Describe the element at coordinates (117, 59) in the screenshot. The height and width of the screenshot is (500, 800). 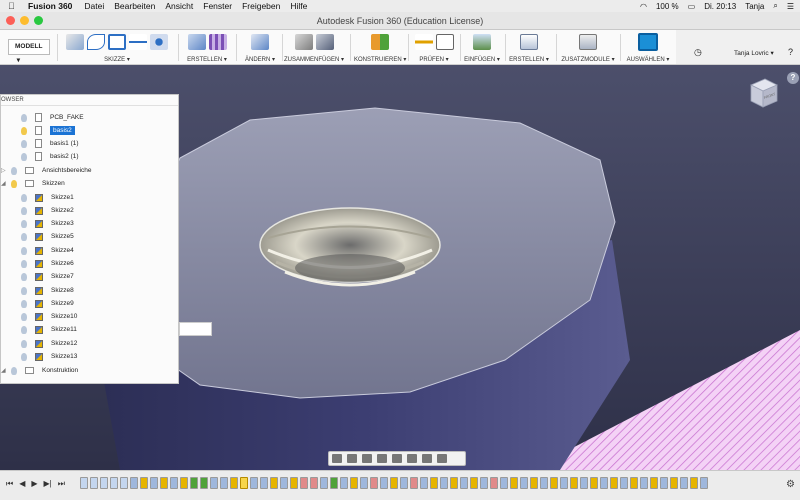
I see `group-skizze-label: SKIZZE ▾` at that location.